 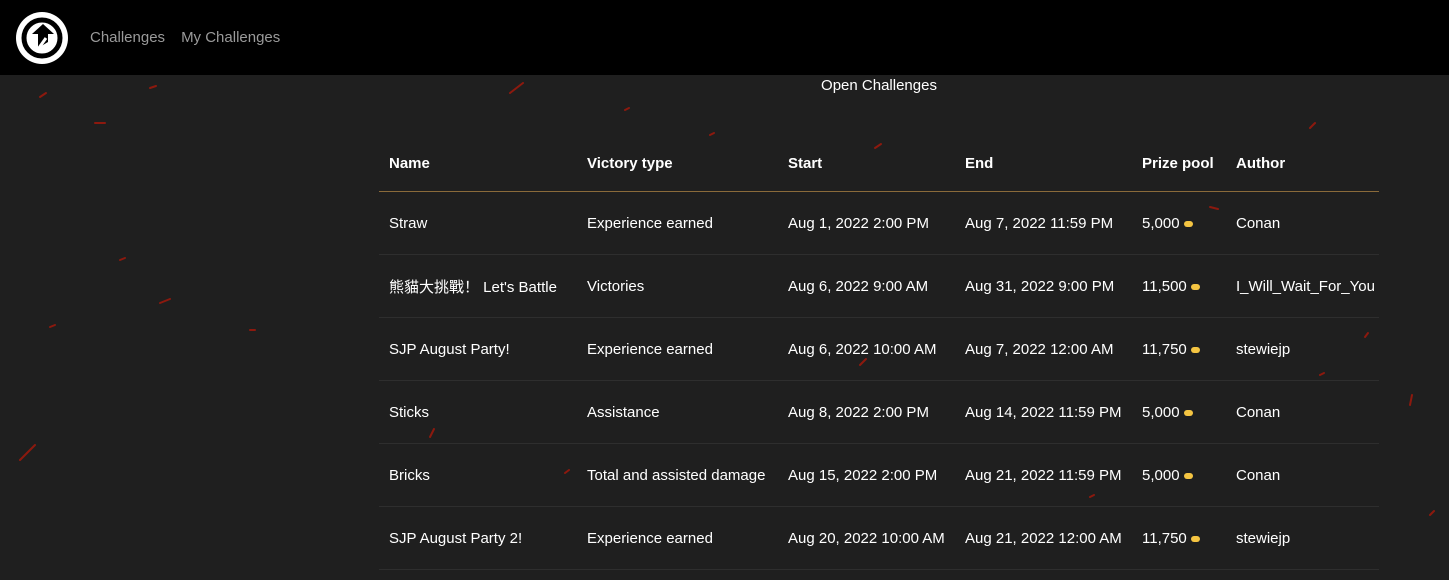 I want to click on end-date: Aug 14, 2022 11:59 PM, so click(x=1043, y=412).